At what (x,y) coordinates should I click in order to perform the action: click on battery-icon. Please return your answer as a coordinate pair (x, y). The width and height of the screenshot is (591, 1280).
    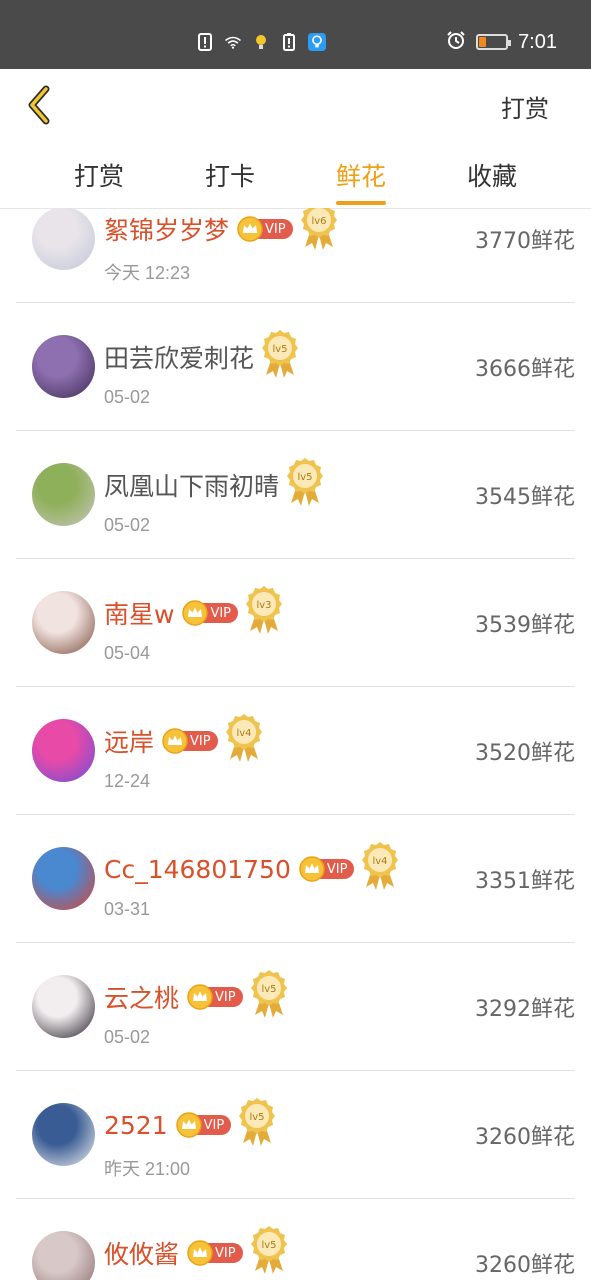
    Looking at the image, I should click on (494, 42).